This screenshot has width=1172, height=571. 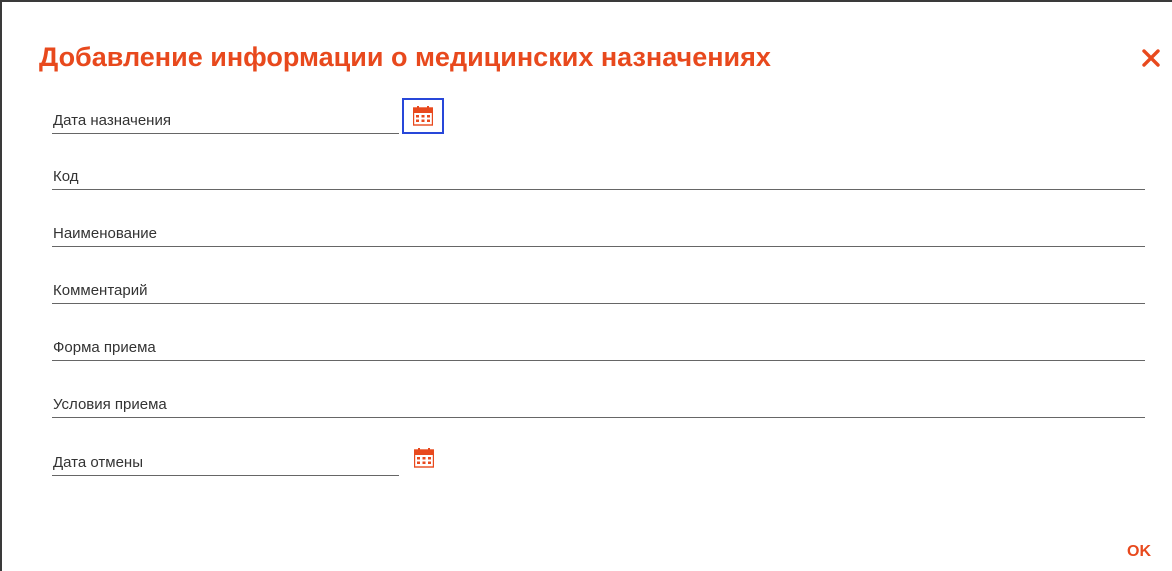 What do you see at coordinates (105, 233) in the screenshot?
I see `name-label: Наименование` at bounding box center [105, 233].